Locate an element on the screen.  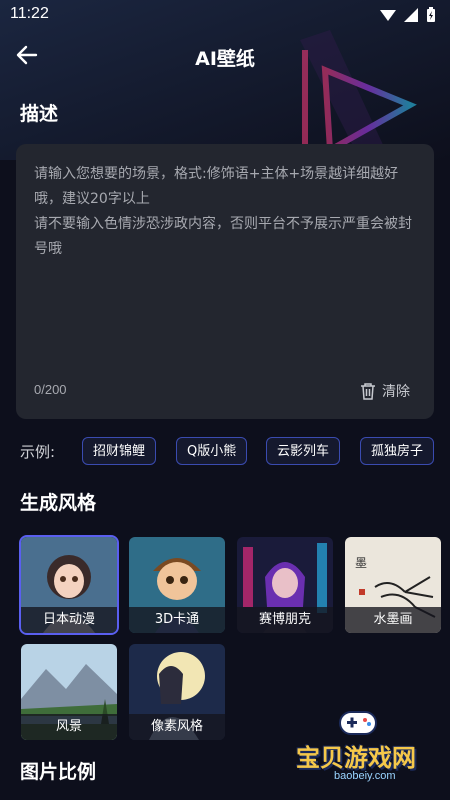
examples-label: 示例: is located at coordinates (38, 452).